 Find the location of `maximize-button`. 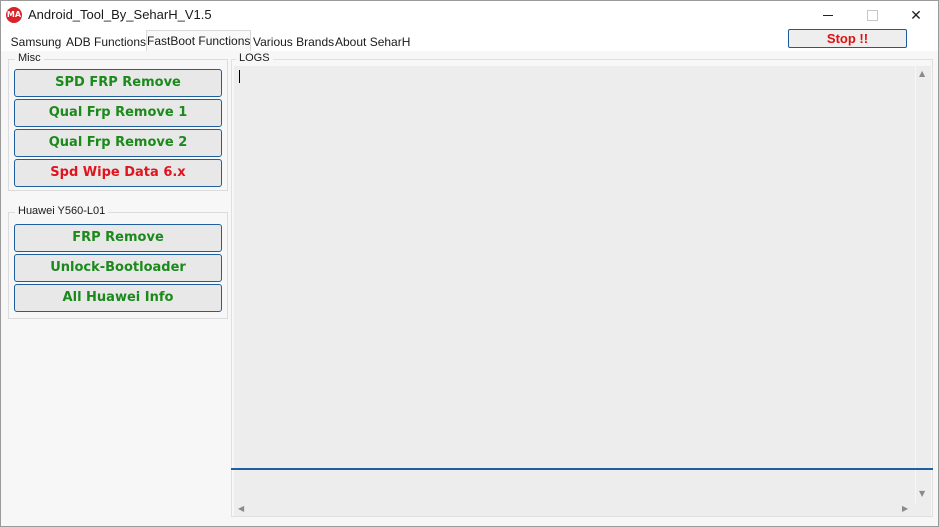

maximize-button is located at coordinates (872, 15).